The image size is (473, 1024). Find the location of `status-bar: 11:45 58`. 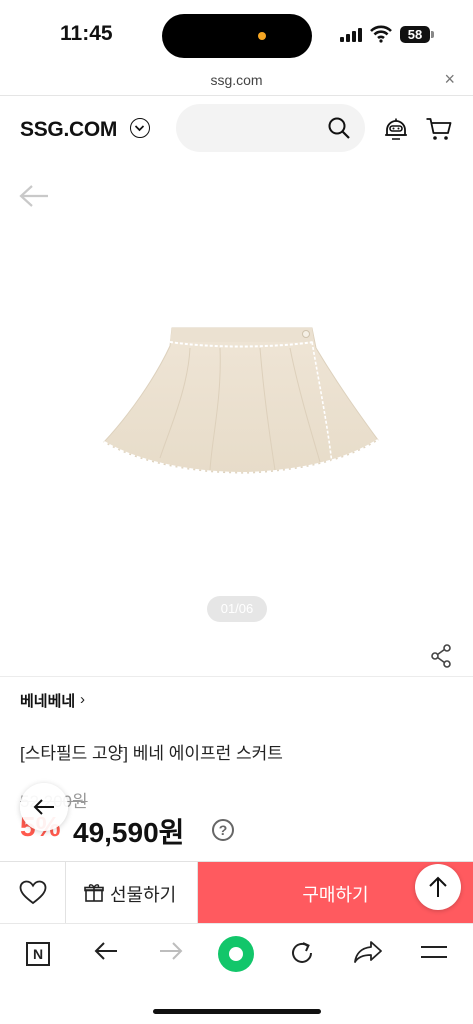

status-bar: 11:45 58 is located at coordinates (236, 33).